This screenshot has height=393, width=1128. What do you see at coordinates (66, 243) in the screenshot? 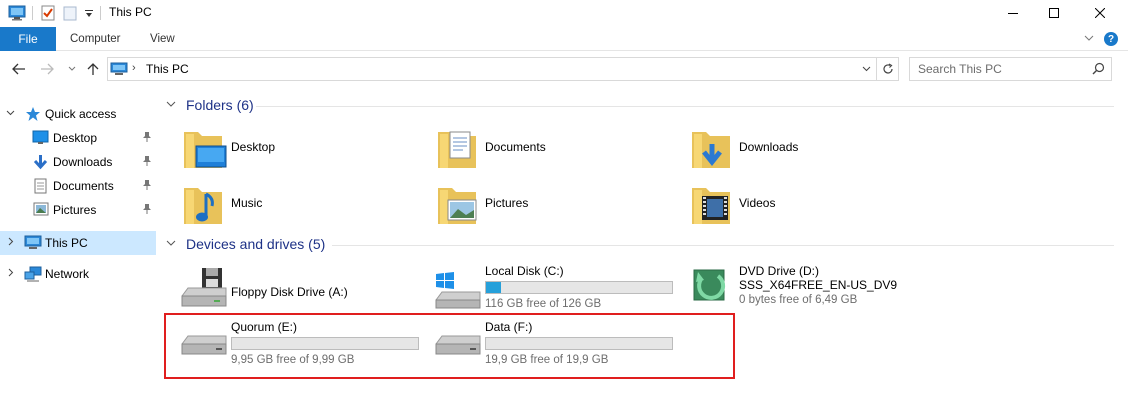
I see `nav-item-label: This PC` at bounding box center [66, 243].